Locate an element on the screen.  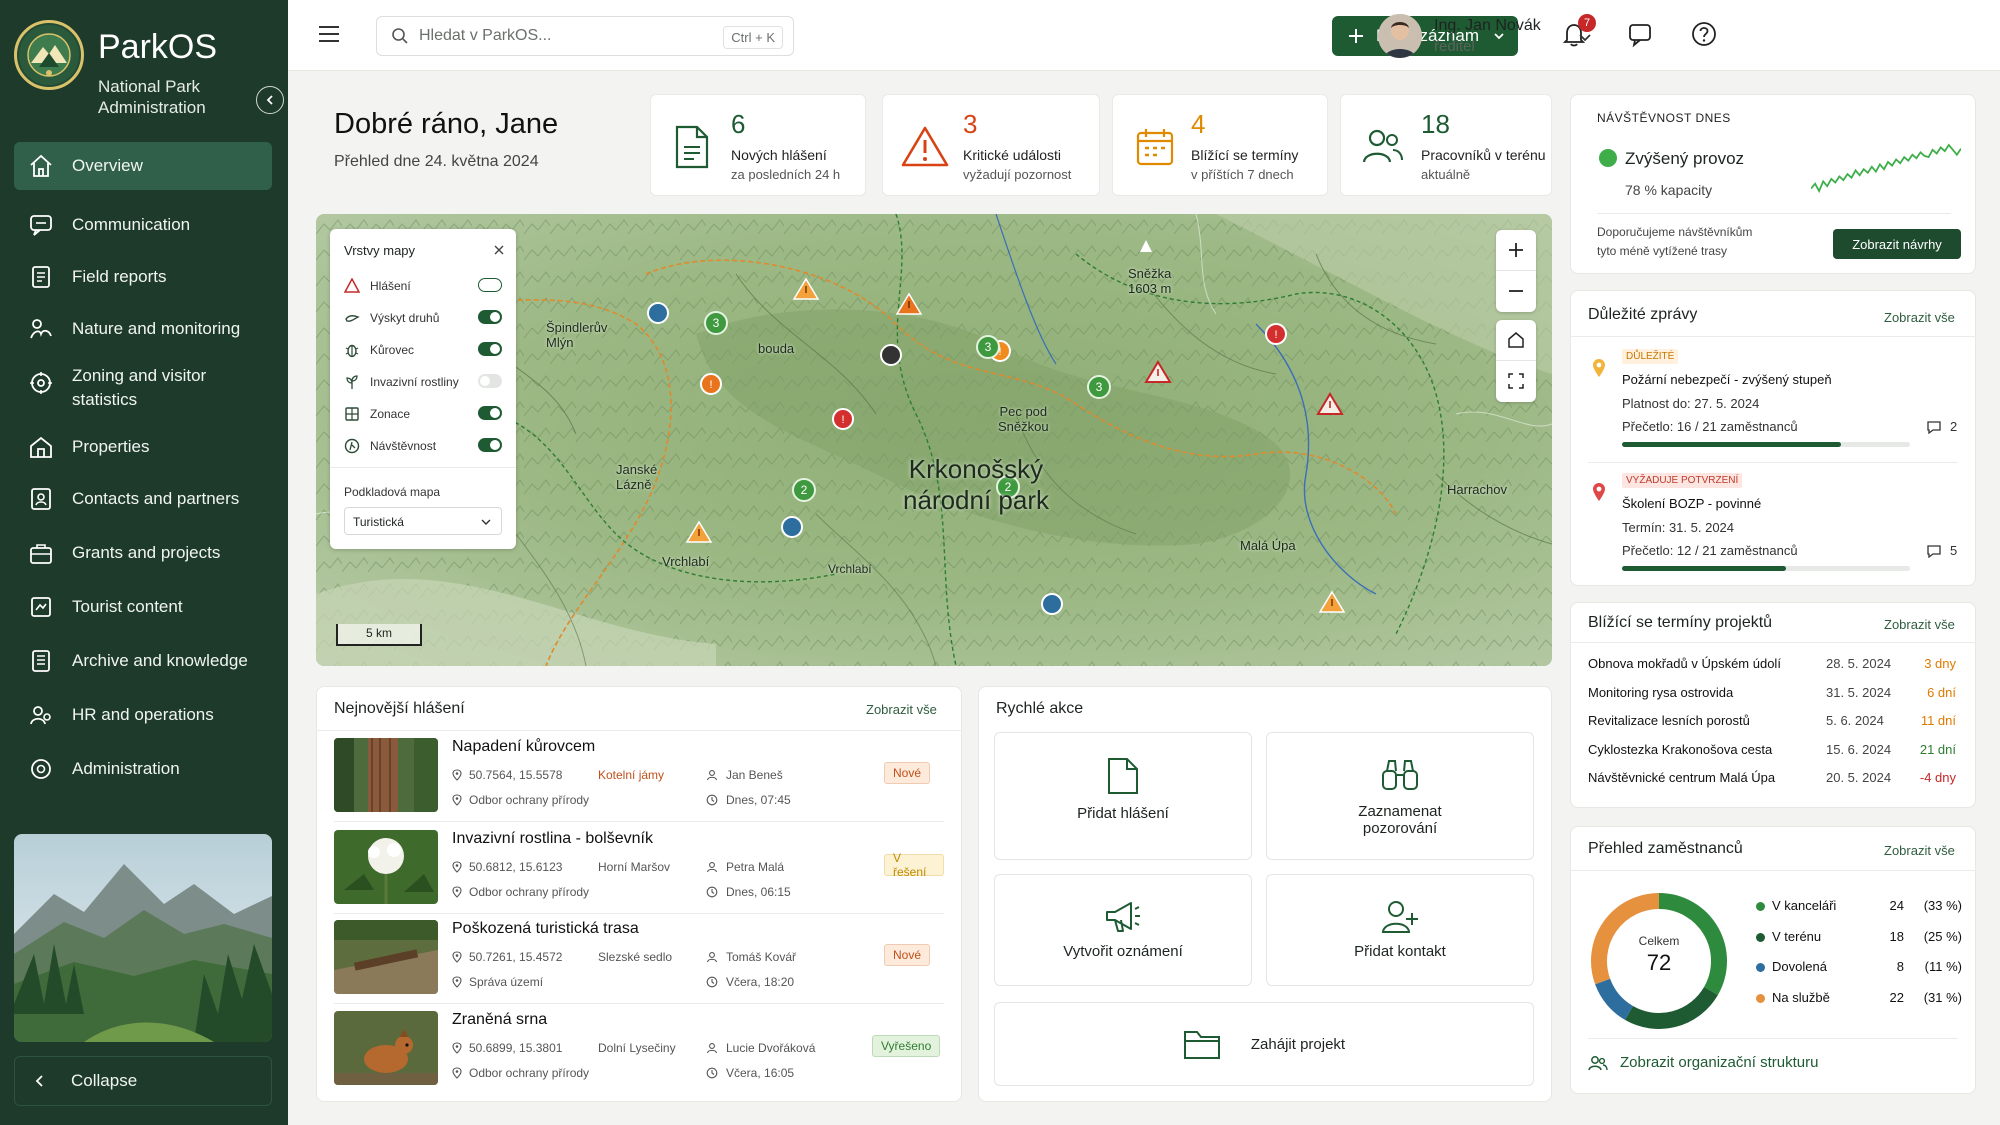
fullscreen-button is located at coordinates (1516, 381).